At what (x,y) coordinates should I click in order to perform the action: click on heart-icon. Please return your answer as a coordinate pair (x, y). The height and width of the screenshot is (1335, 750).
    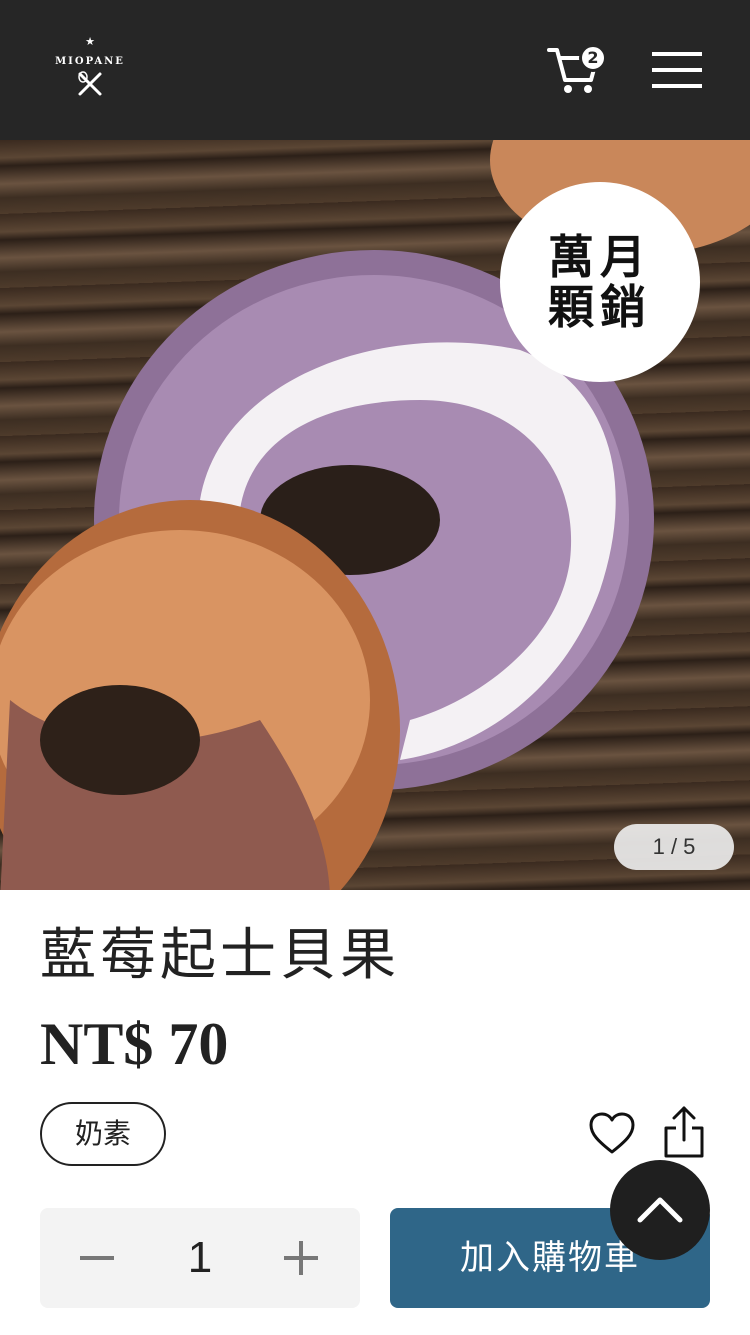
    Looking at the image, I should click on (612, 1134).